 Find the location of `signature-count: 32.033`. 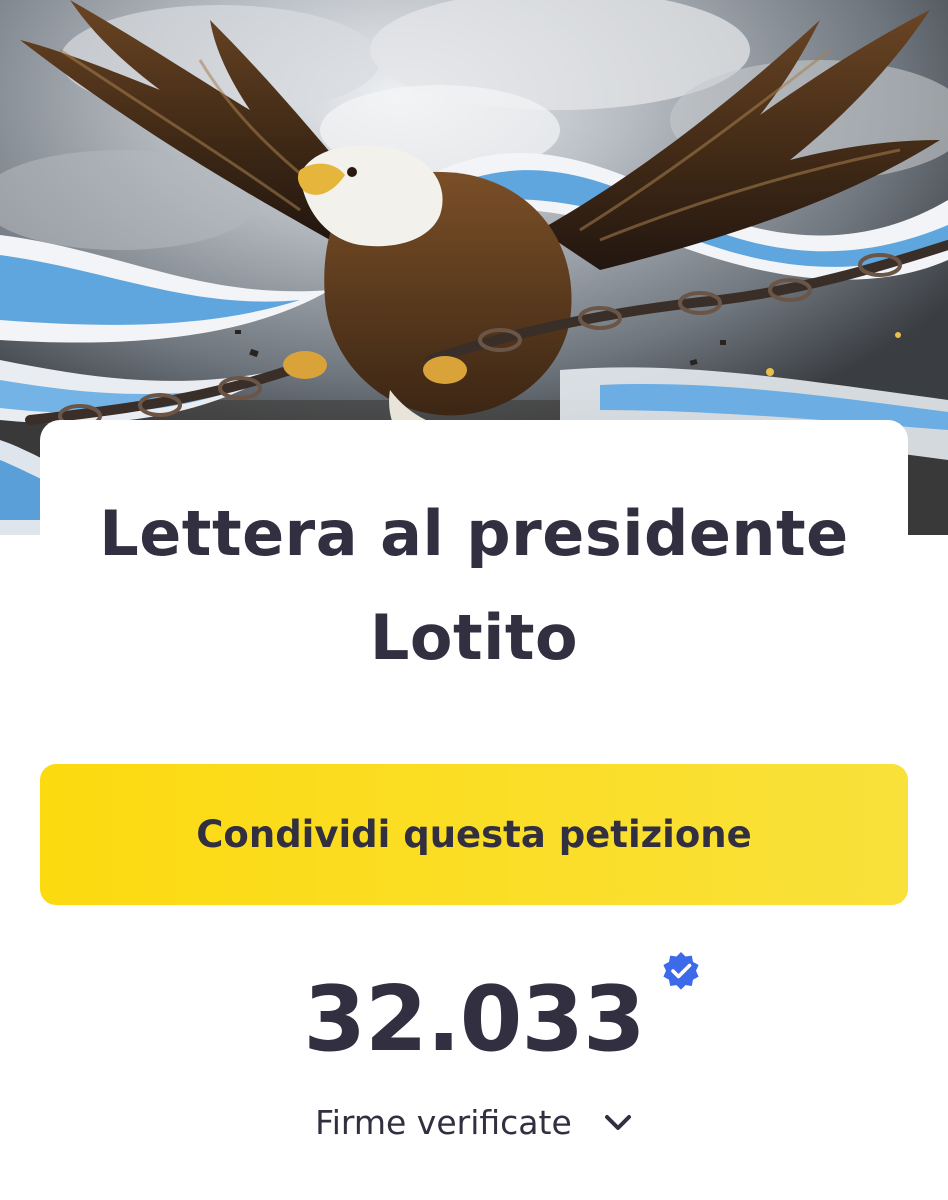

signature-count: 32.033 is located at coordinates (474, 1019).